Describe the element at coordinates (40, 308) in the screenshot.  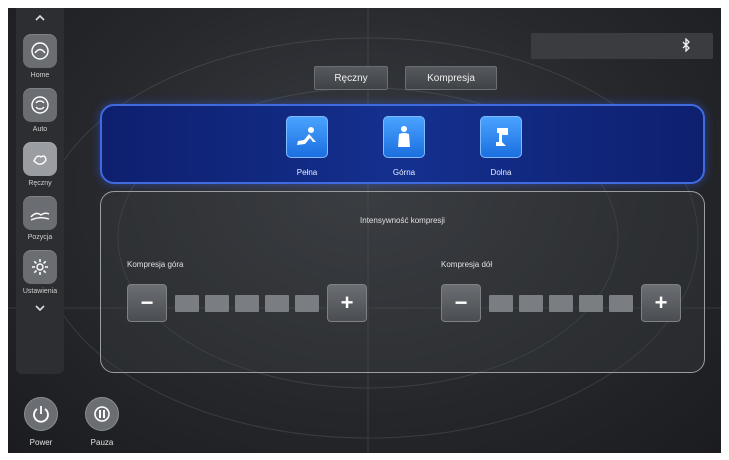
I see `chevron-down-icon` at that location.